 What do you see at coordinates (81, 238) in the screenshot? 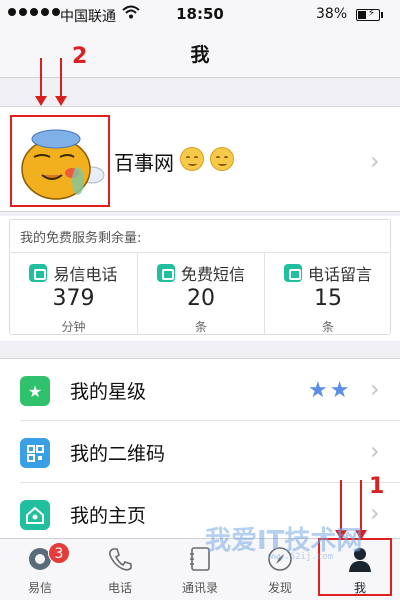
I see `quota-title: 我的免费服务剩余量:` at bounding box center [81, 238].